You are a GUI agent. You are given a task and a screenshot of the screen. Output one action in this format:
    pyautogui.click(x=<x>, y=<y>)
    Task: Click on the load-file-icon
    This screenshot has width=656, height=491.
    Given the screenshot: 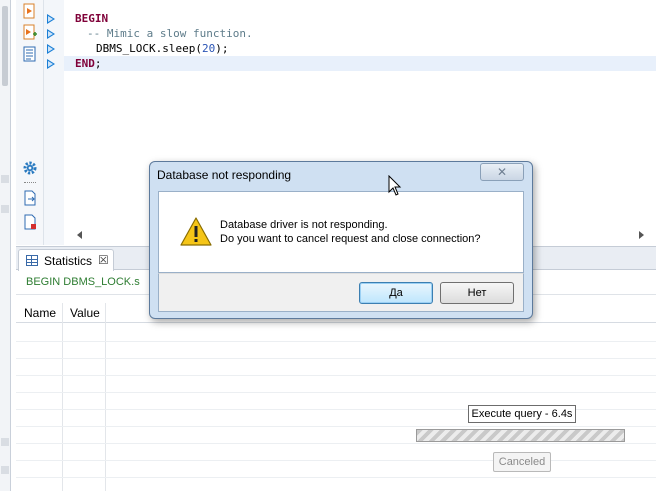 What is the action you would take?
    pyautogui.click(x=30, y=222)
    